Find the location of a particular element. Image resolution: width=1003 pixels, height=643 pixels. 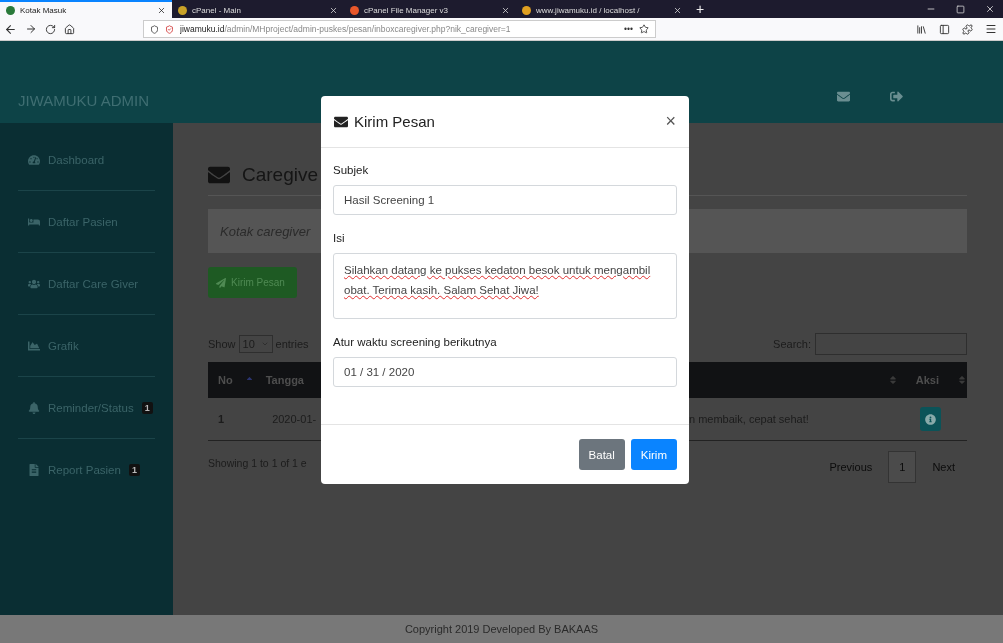

page-actions-button: ••• is located at coordinates (628, 29).